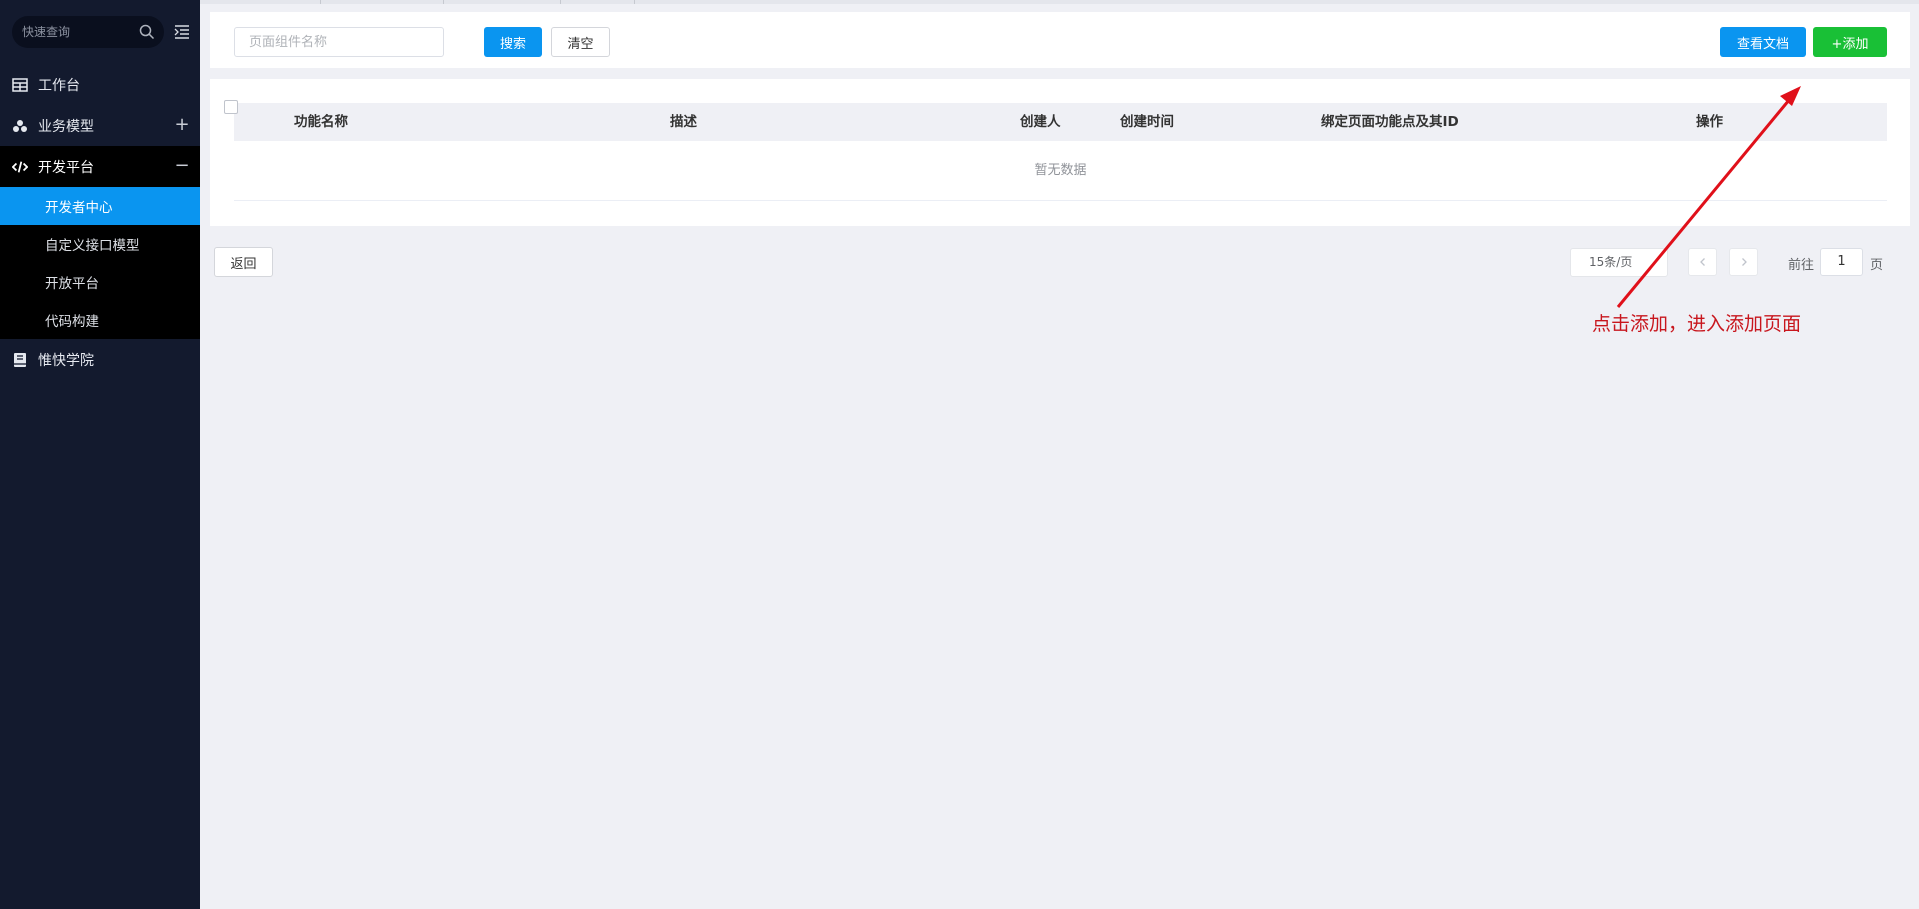 This screenshot has height=909, width=1919. Describe the element at coordinates (1060, 171) in the screenshot. I see `empty-state: 暂无数据` at that location.